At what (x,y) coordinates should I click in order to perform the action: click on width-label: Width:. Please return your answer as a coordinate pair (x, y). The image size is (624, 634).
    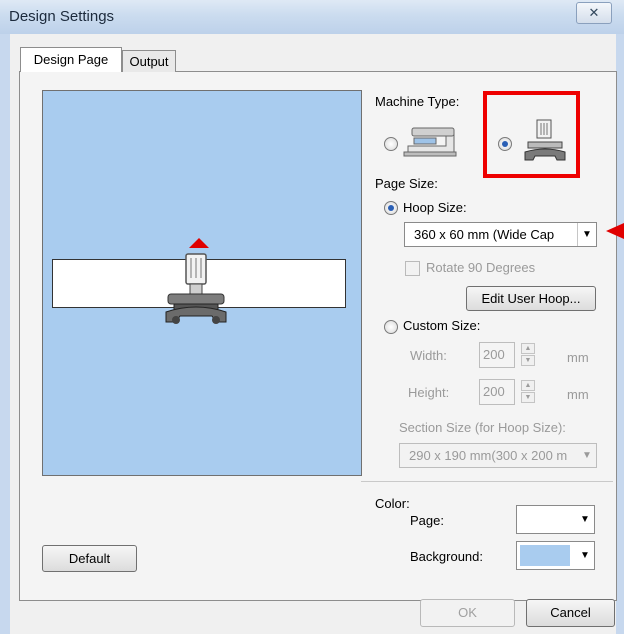
    Looking at the image, I should click on (428, 355).